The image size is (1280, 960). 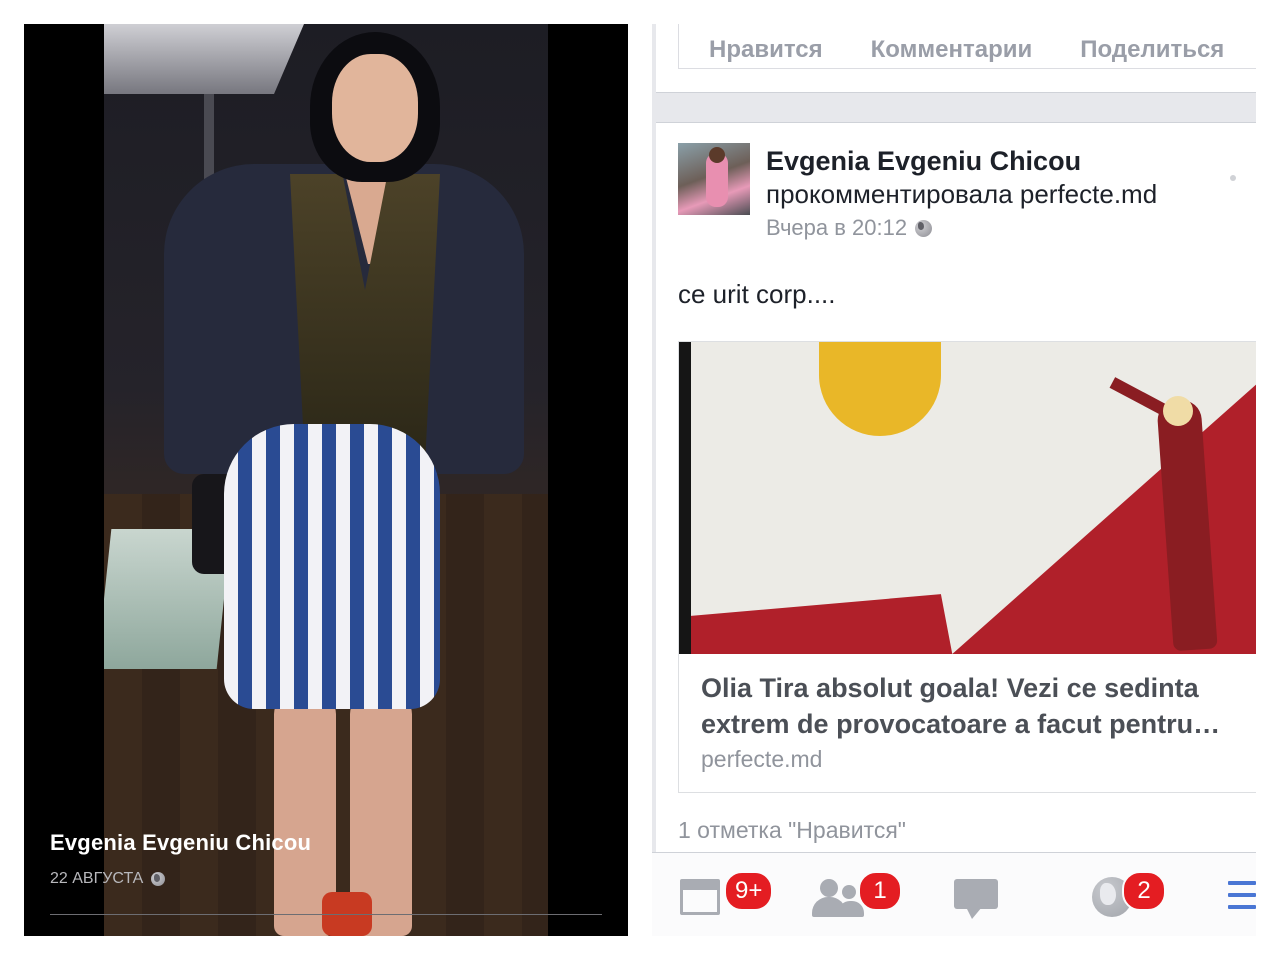 I want to click on tab-messages, so click(x=977, y=897).